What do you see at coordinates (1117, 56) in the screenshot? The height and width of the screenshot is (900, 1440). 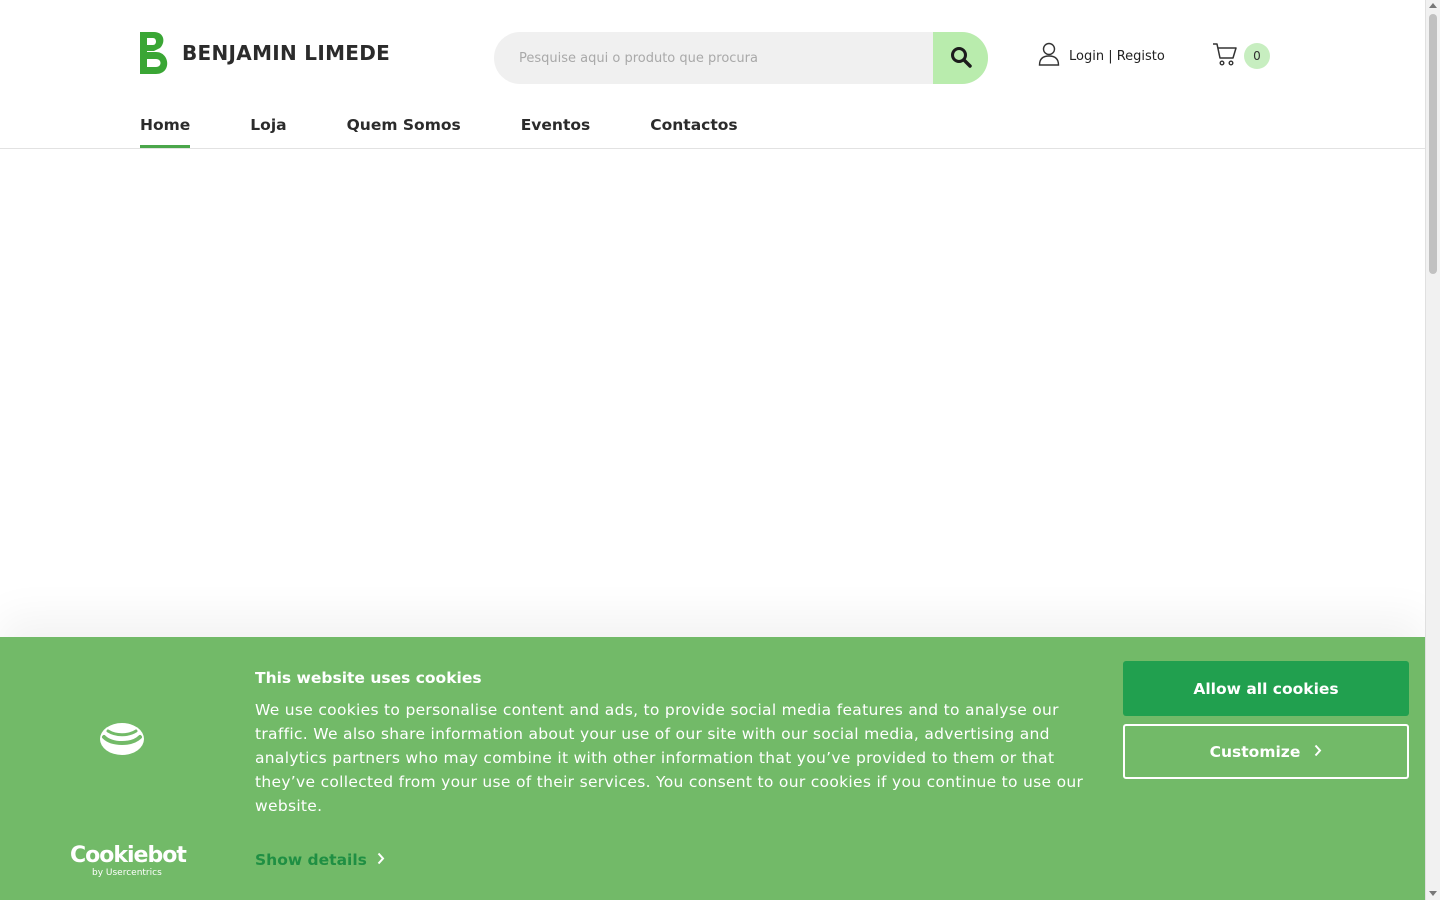 I see `login-register-label: Login | Registo` at bounding box center [1117, 56].